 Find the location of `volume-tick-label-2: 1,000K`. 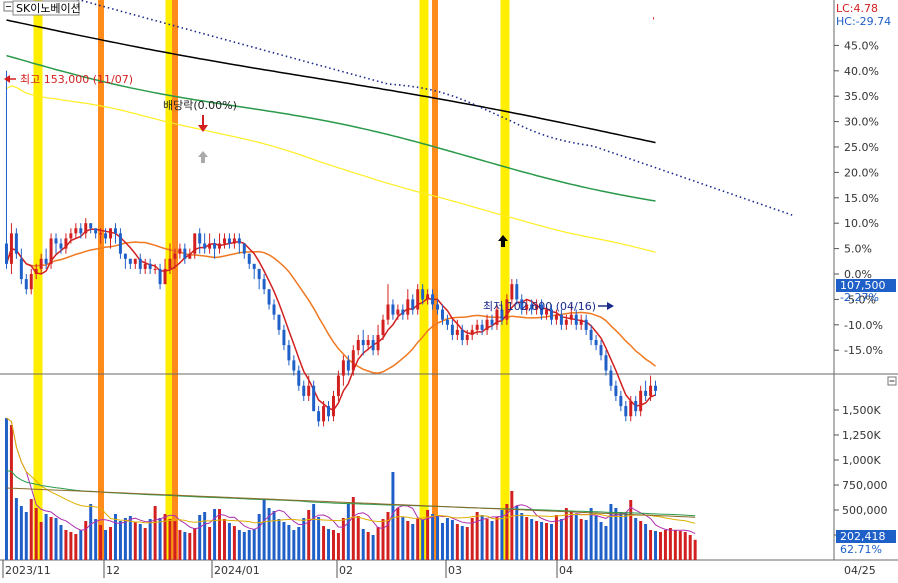

volume-tick-label-2: 1,000K is located at coordinates (861, 460).